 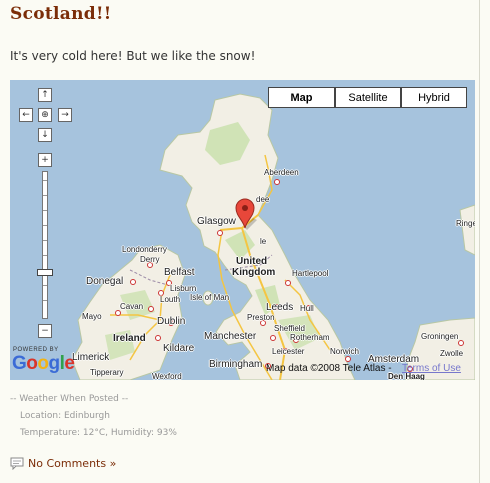 I want to click on map-label-groningen: Groningen, so click(x=440, y=336).